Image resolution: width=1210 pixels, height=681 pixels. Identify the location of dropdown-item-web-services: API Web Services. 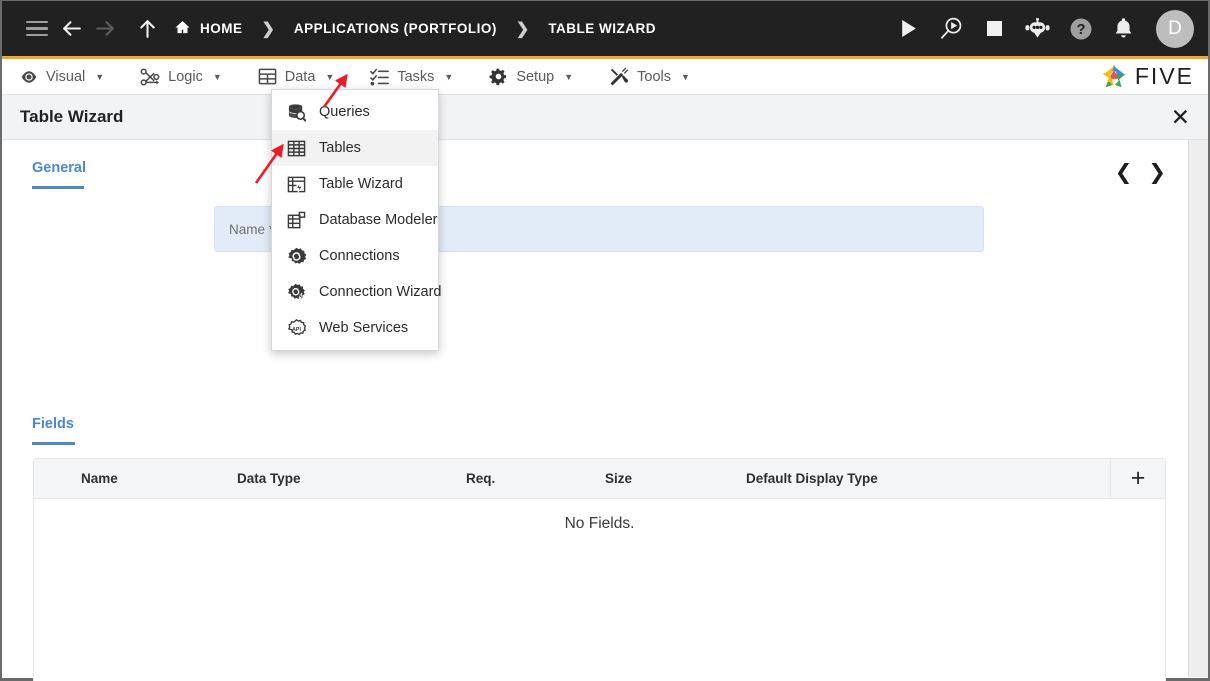
(355, 328).